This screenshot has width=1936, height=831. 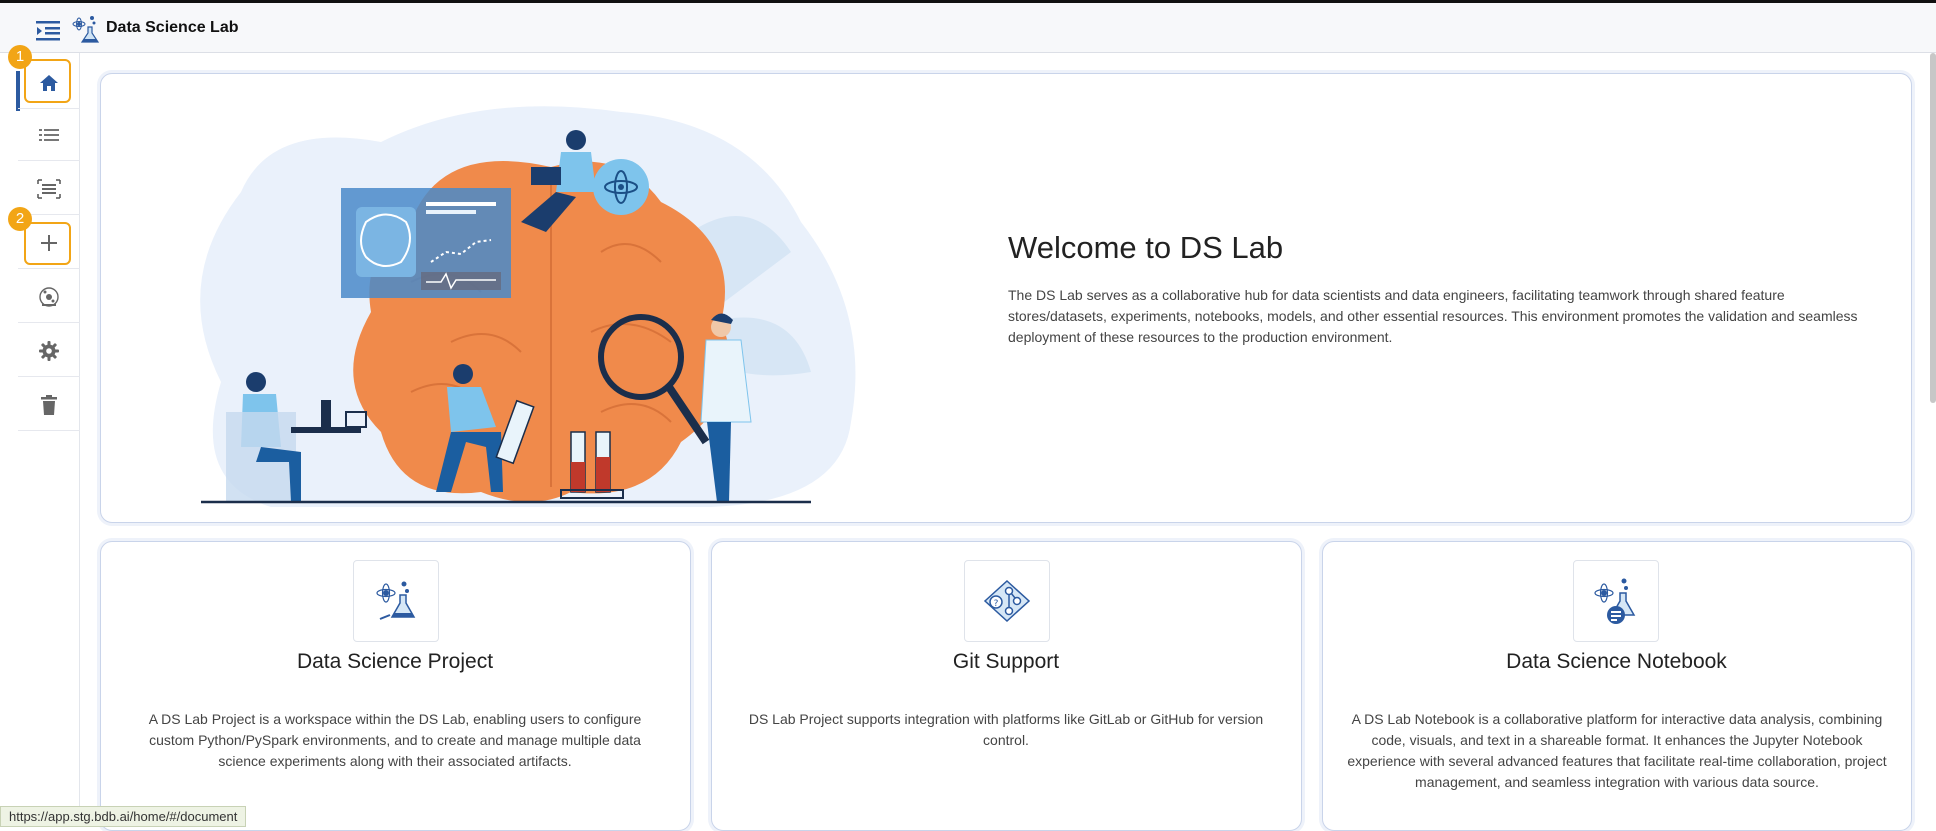 What do you see at coordinates (20, 219) in the screenshot?
I see `callout-badge-2: 2` at bounding box center [20, 219].